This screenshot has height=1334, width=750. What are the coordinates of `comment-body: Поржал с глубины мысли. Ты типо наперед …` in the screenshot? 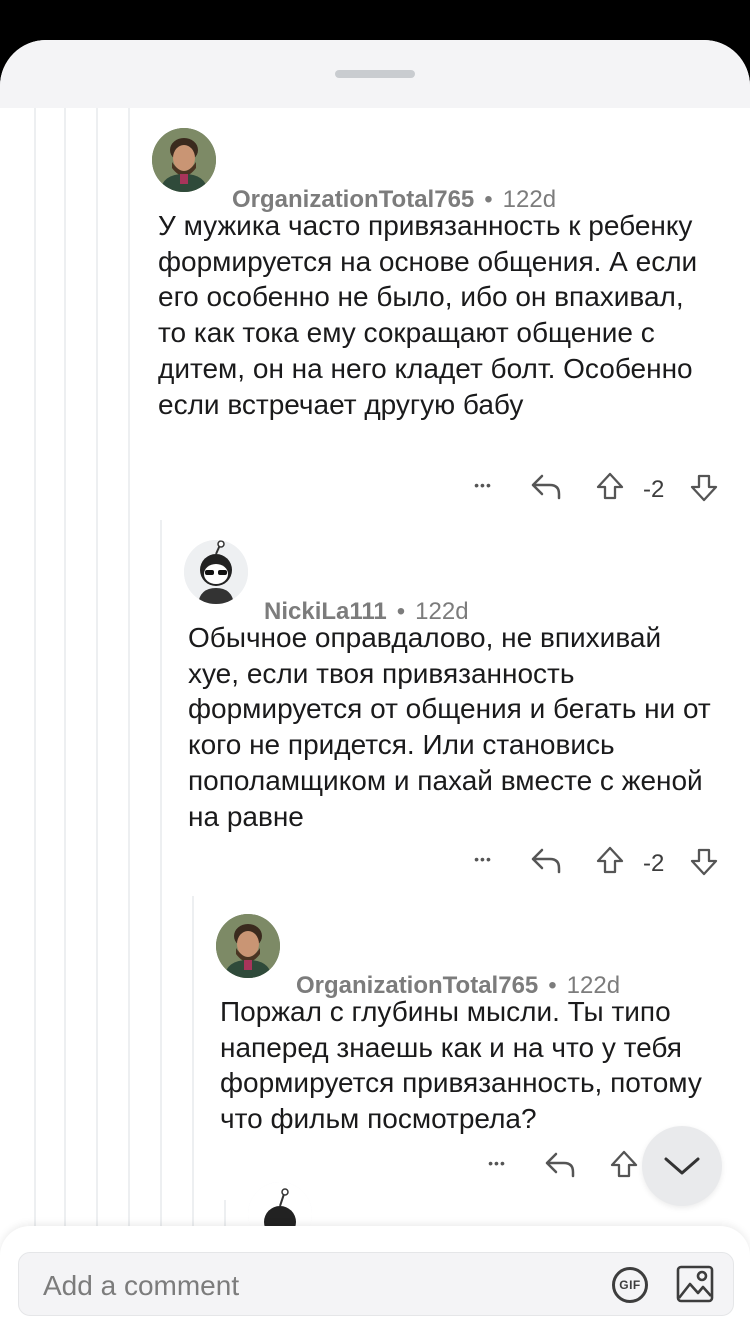 It's located at (461, 1065).